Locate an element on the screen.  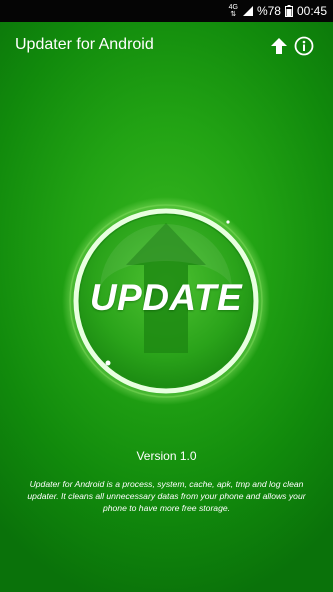
arrow-up-icon is located at coordinates (279, 46).